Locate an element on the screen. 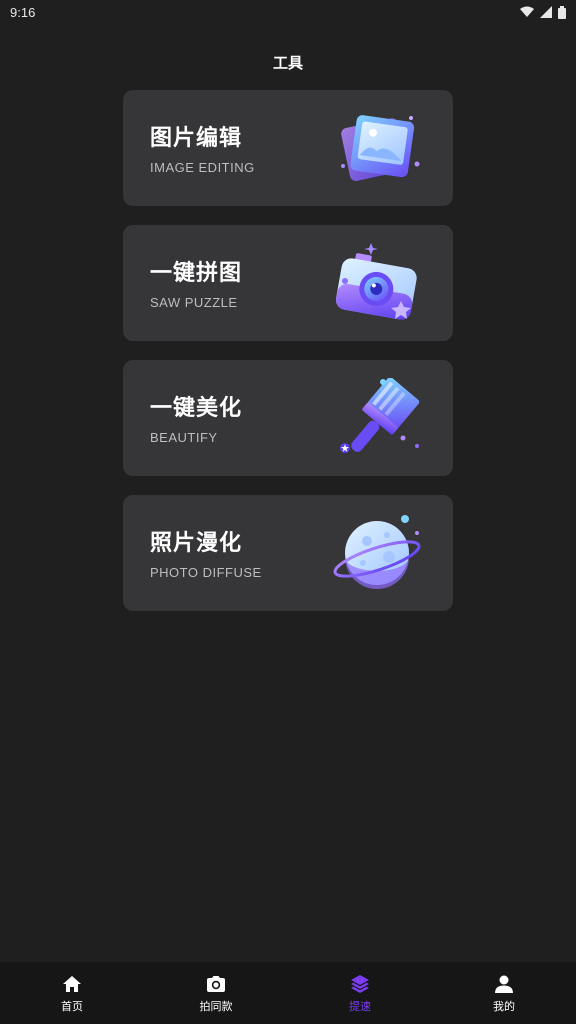 Image resolution: width=576 pixels, height=1024 pixels. tab-label: 提速 is located at coordinates (360, 1006).